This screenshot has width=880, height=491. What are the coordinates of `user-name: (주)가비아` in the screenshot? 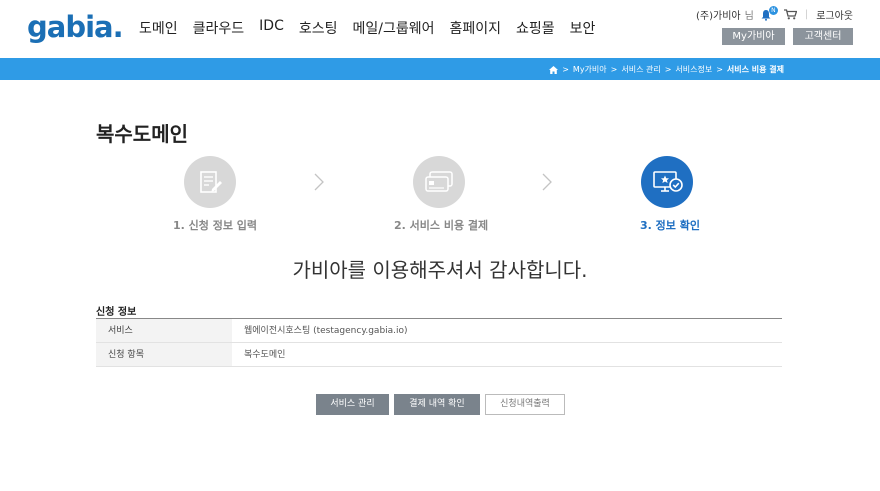 It's located at (718, 16).